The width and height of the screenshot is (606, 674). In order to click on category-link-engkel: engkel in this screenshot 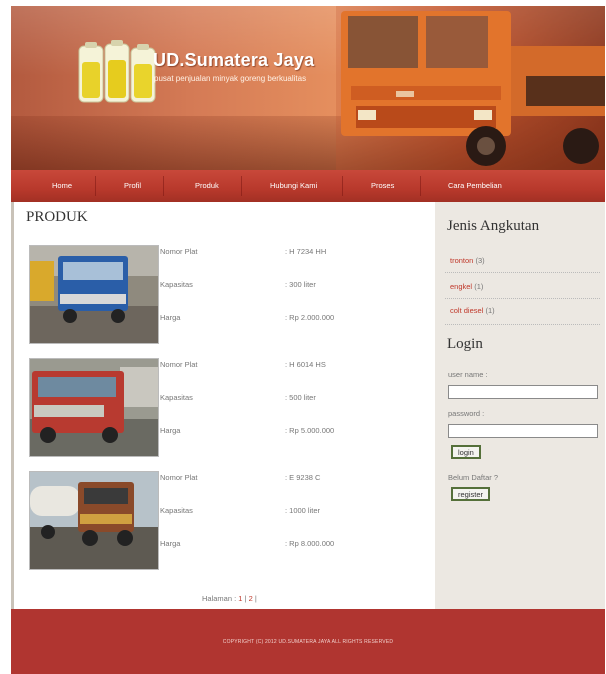, I will do `click(461, 286)`.